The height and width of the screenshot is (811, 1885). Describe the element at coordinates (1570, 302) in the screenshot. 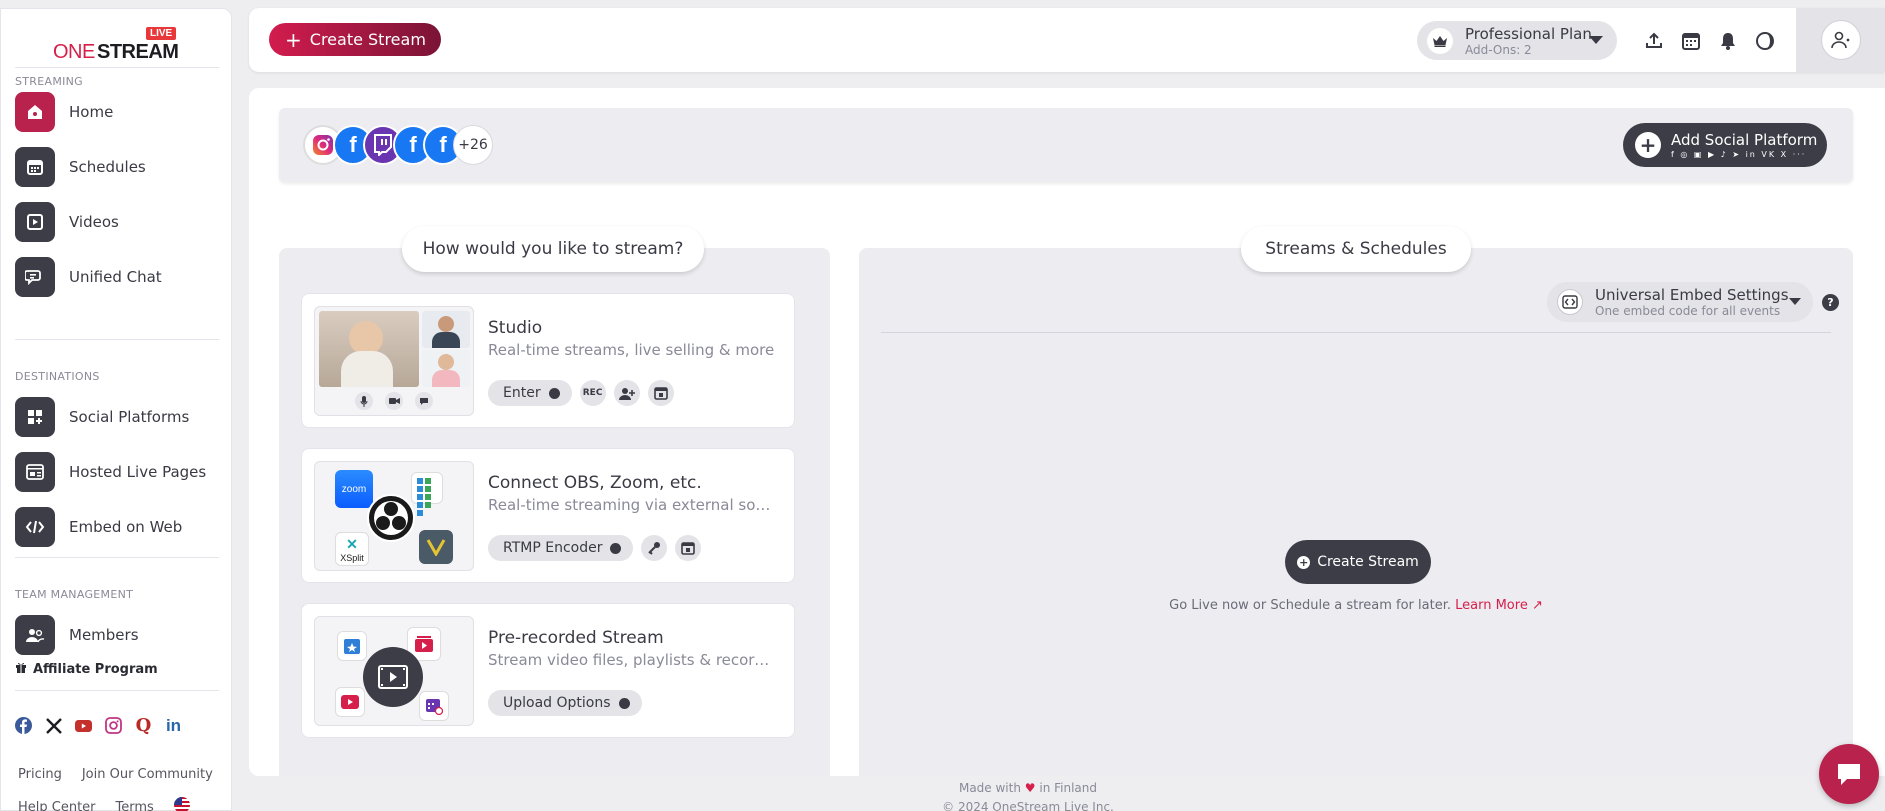

I see `embed-code-icon` at that location.